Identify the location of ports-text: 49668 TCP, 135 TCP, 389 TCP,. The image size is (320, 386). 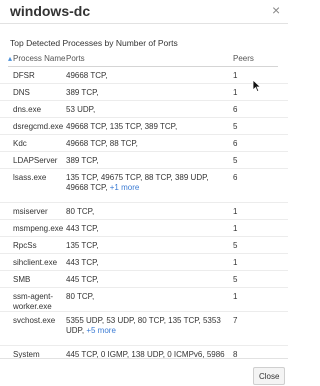
(122, 126).